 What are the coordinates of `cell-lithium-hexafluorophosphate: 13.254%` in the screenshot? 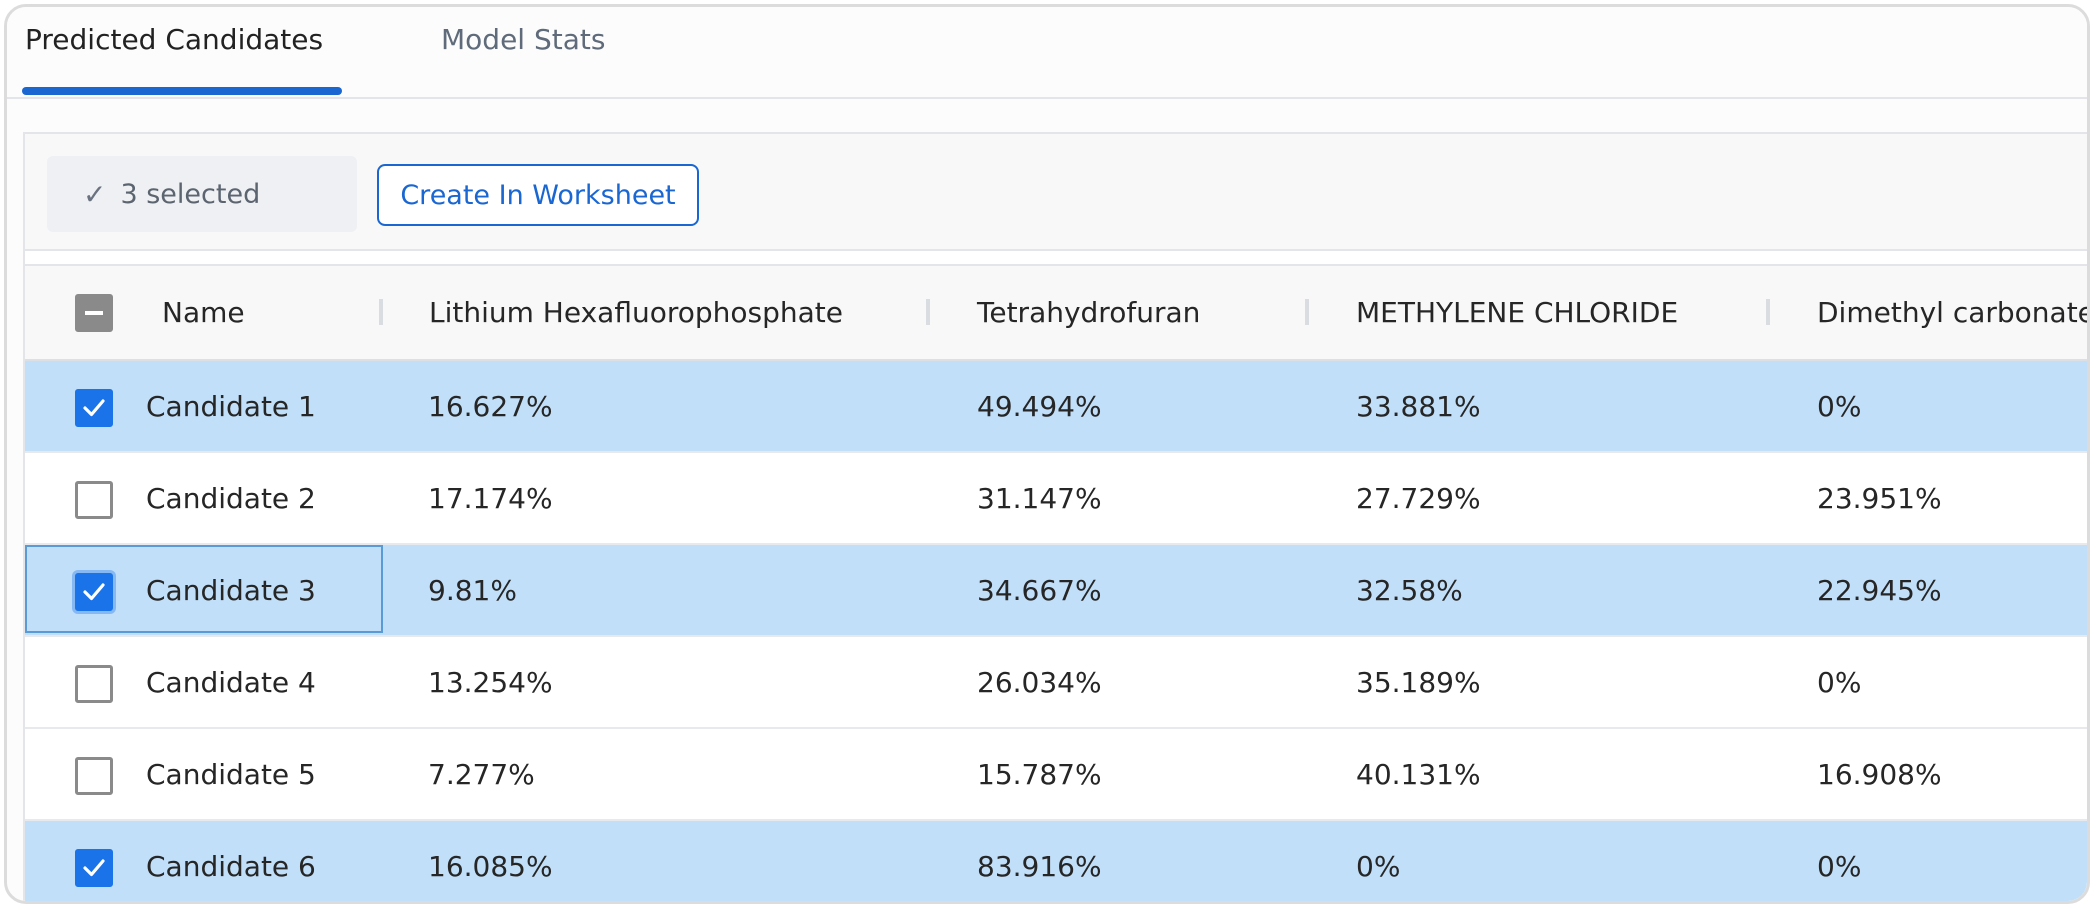 It's located at (490, 682).